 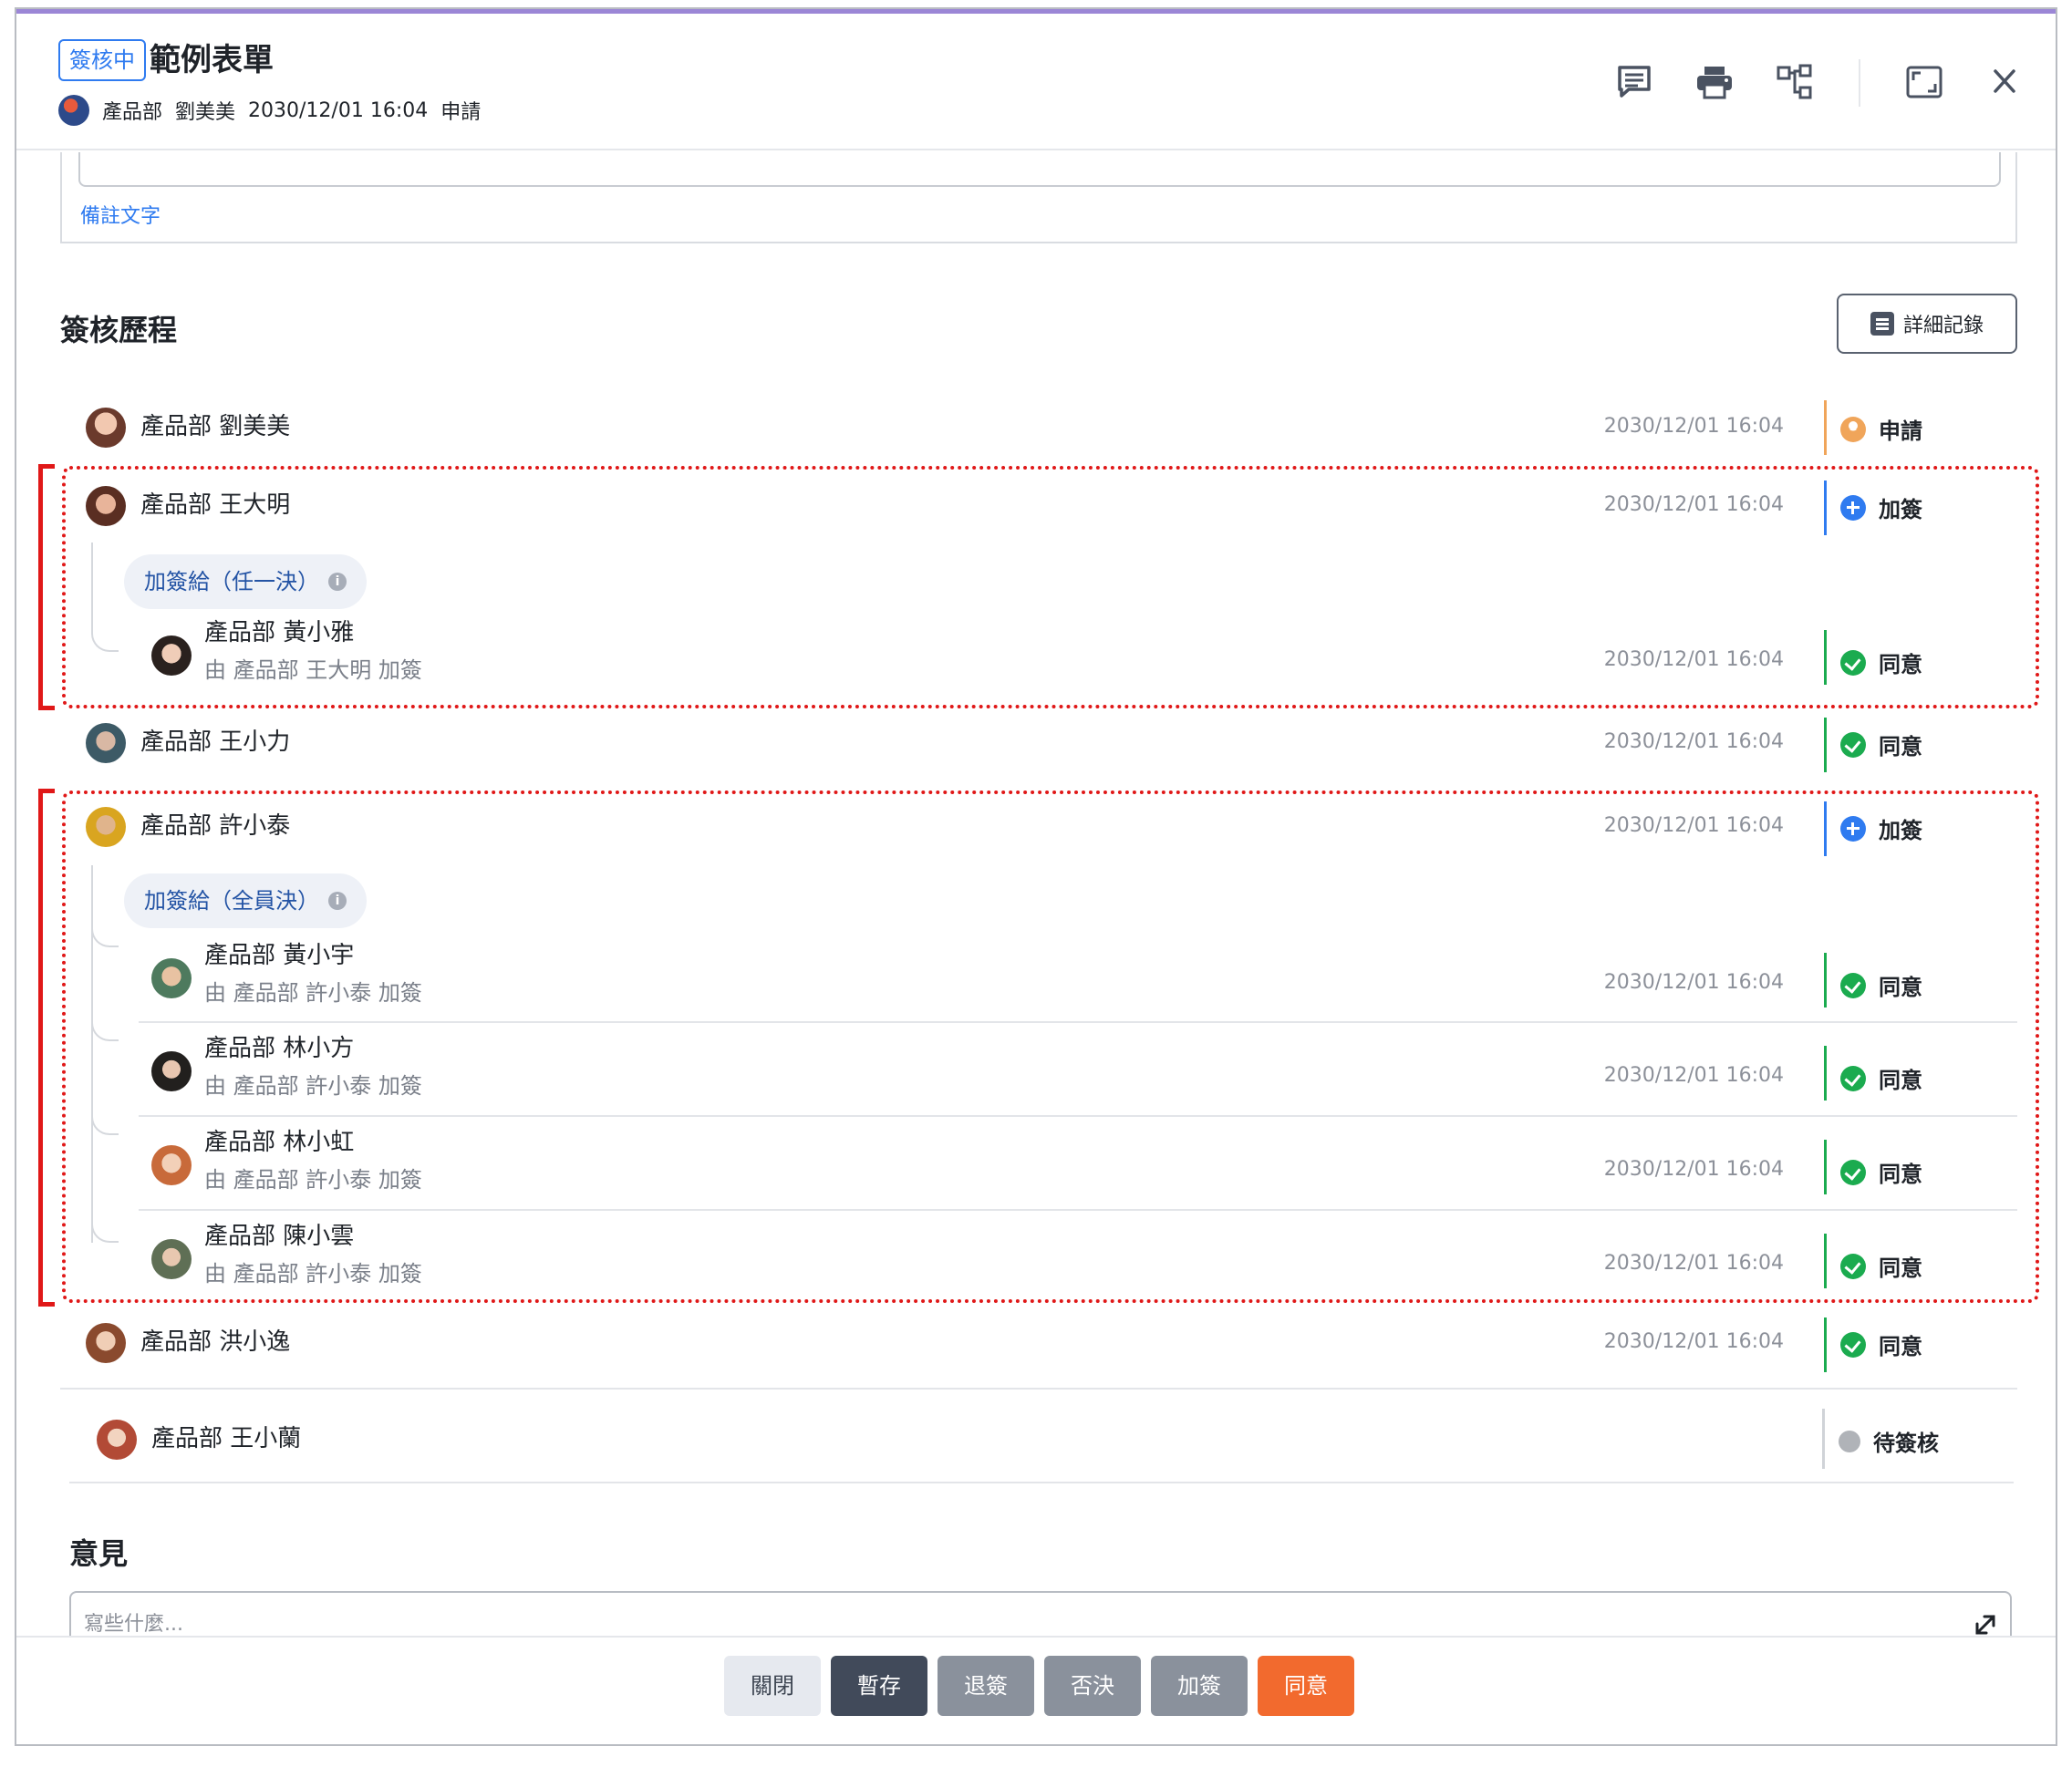 What do you see at coordinates (1039, 977) in the screenshot?
I see `sub-row: 產品部 黃小宇 由 產品部 許小泰 加簽 2030/12/01 16:04 同意` at bounding box center [1039, 977].